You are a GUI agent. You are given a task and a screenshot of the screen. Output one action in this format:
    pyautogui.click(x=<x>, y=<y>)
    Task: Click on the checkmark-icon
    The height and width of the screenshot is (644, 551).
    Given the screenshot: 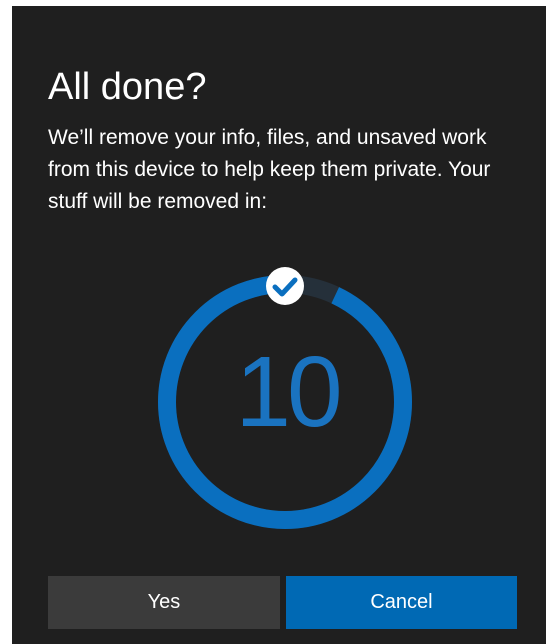 What is the action you would take?
    pyautogui.click(x=285, y=286)
    